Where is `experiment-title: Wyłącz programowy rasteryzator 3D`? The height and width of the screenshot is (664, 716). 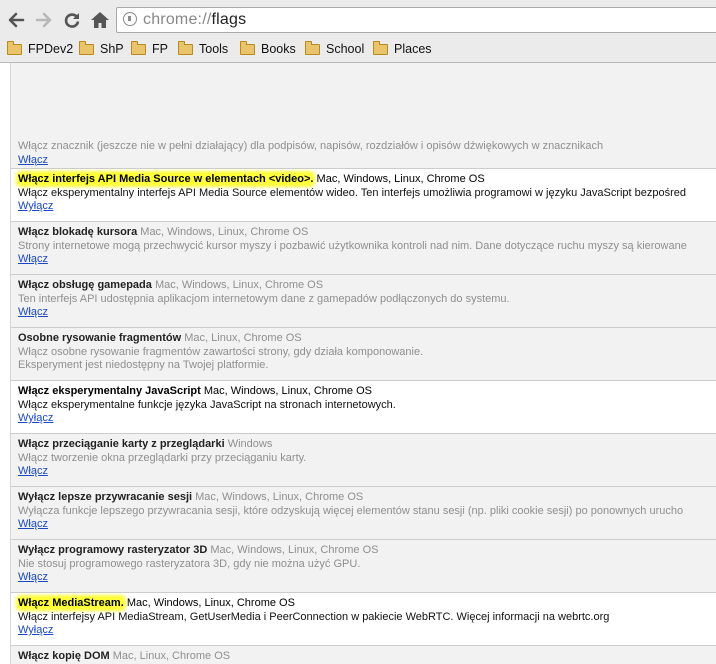
experiment-title: Wyłącz programowy rasteryzator 3D is located at coordinates (113, 550).